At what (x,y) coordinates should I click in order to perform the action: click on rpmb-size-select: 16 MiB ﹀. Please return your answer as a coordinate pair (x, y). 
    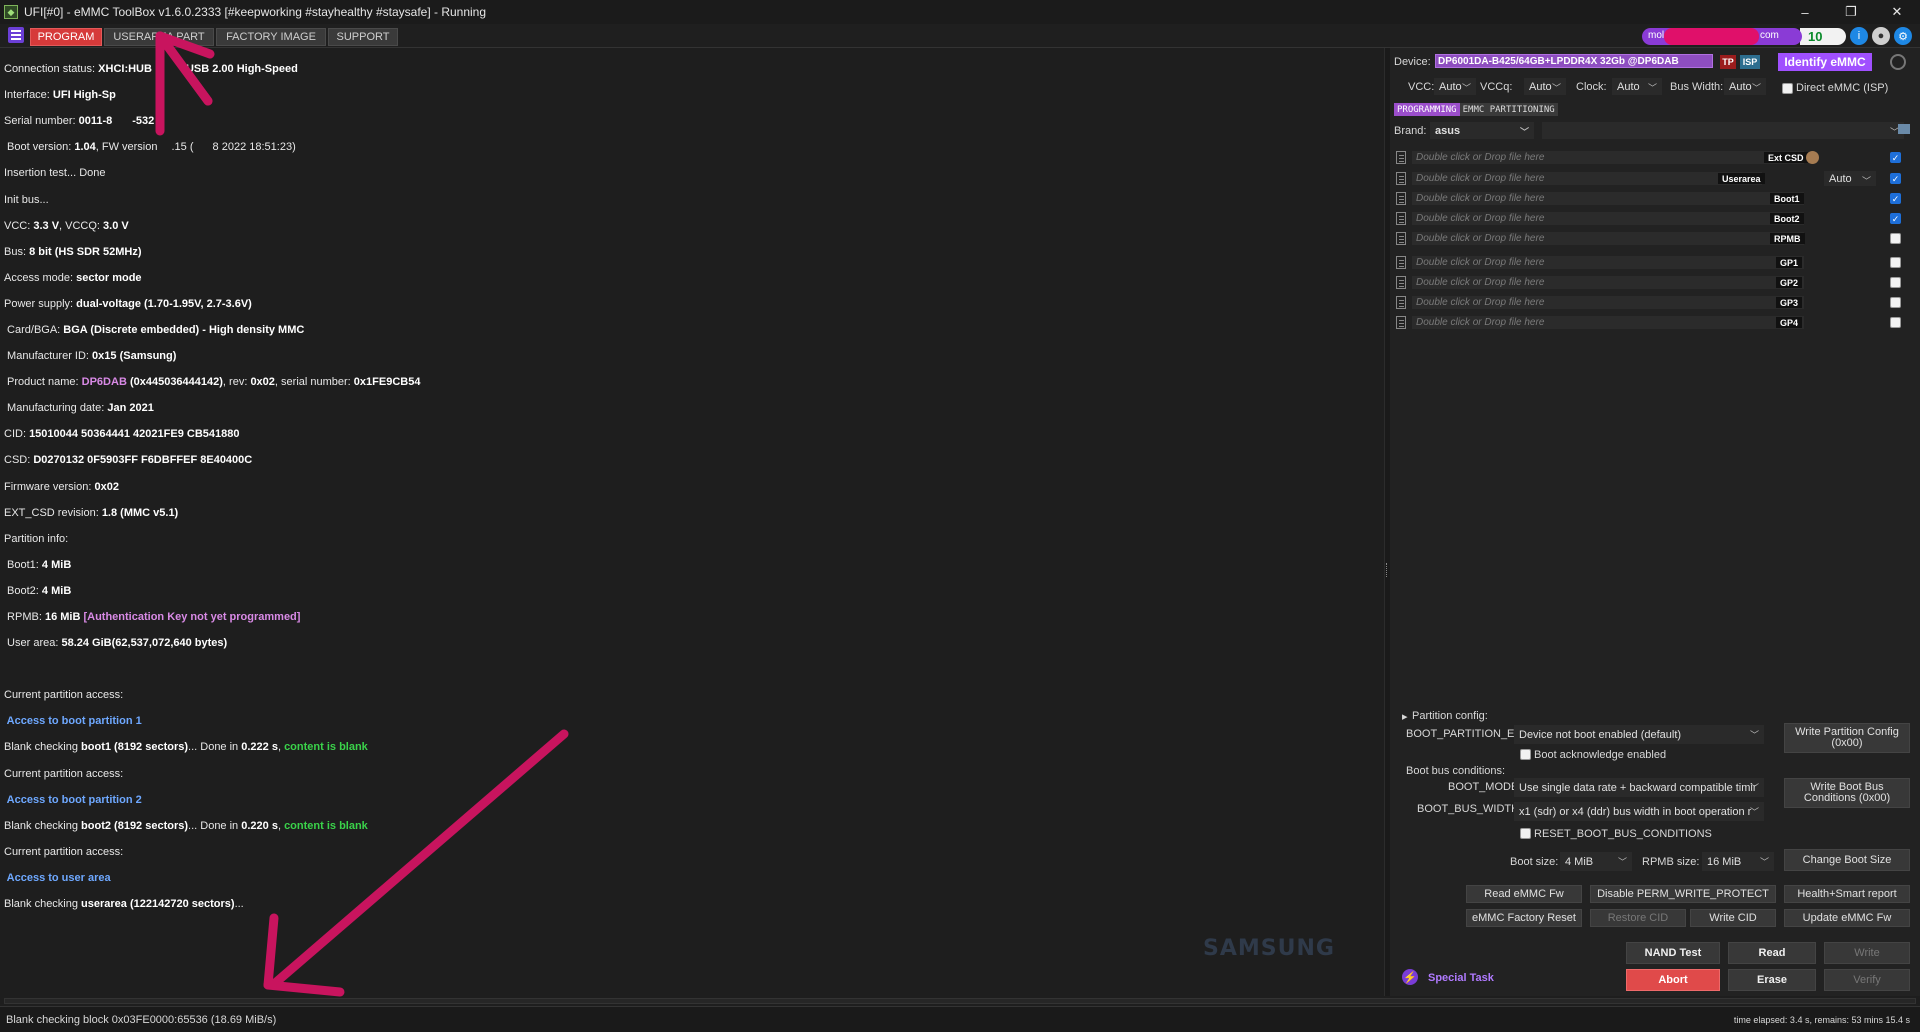
    Looking at the image, I should click on (1738, 861).